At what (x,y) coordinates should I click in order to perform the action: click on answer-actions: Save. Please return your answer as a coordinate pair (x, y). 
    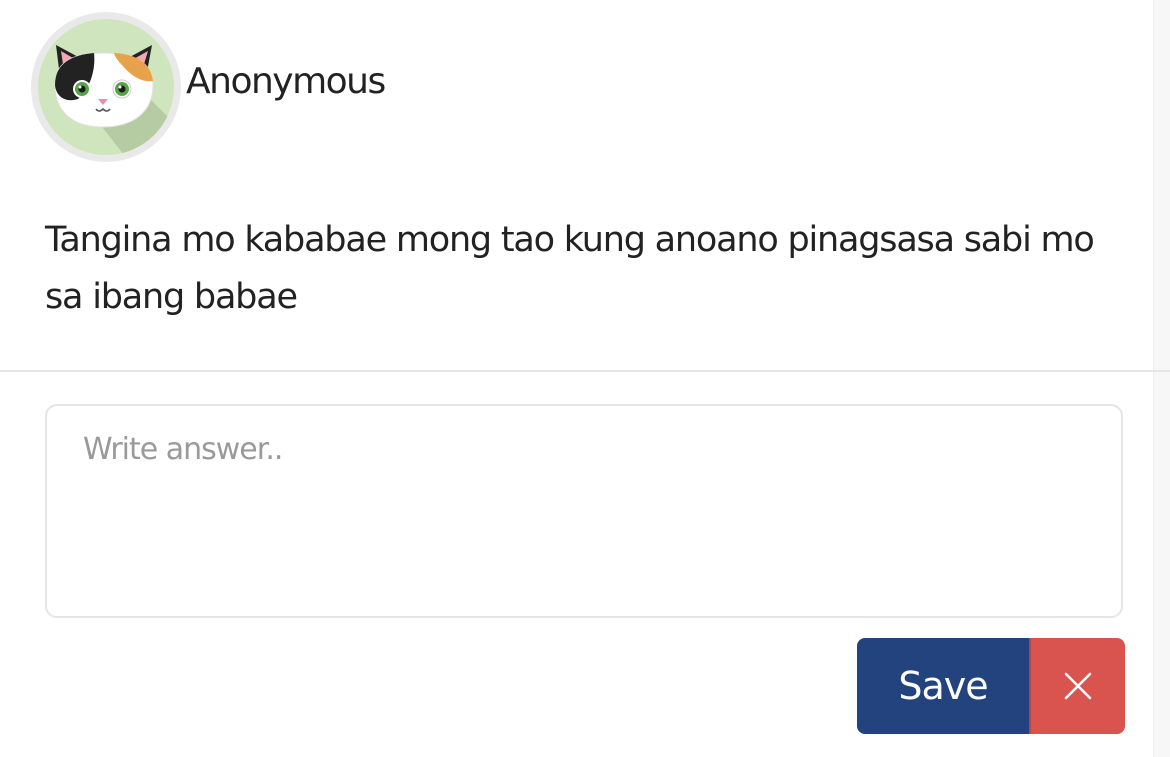
    Looking at the image, I should click on (991, 686).